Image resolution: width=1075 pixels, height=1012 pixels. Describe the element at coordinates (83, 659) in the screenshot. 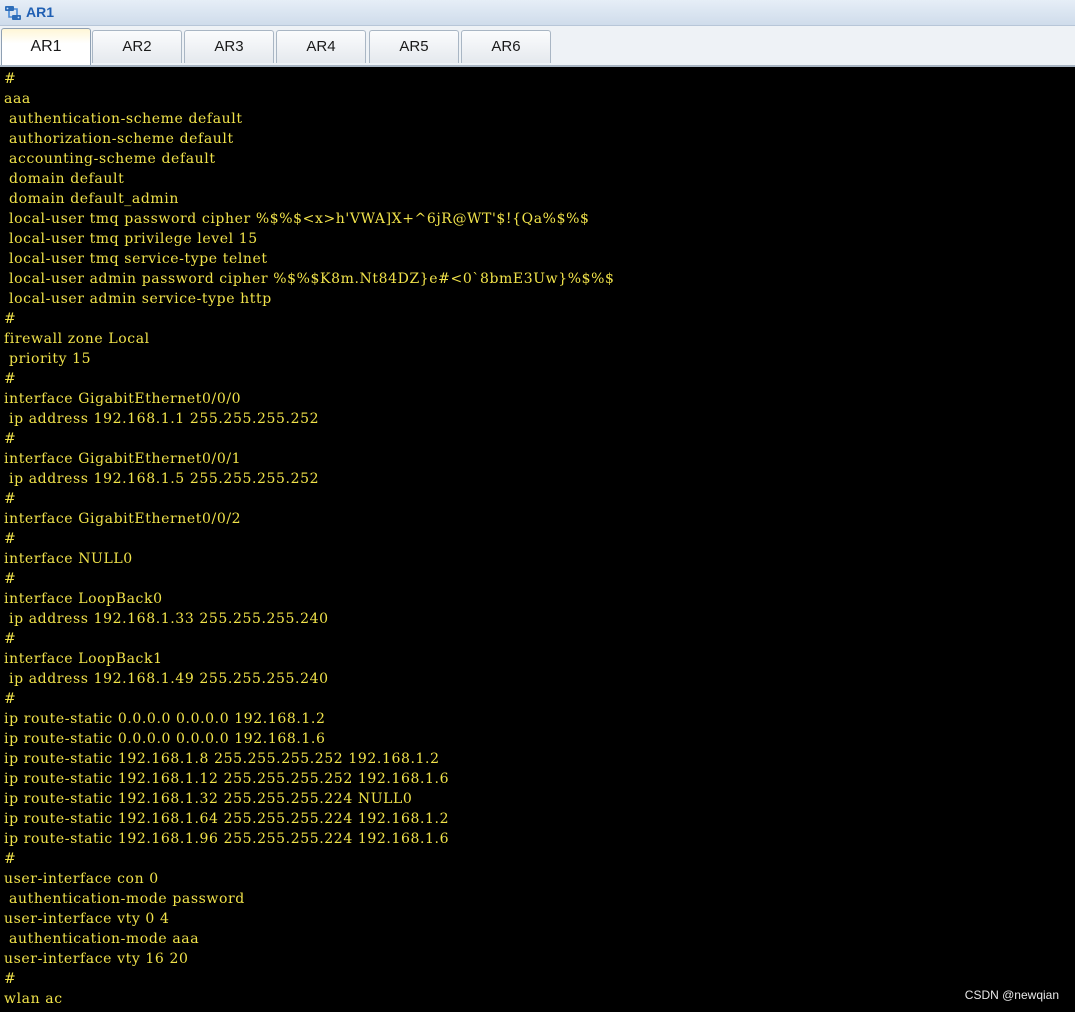

I see `config-line: interface LoopBack1` at that location.